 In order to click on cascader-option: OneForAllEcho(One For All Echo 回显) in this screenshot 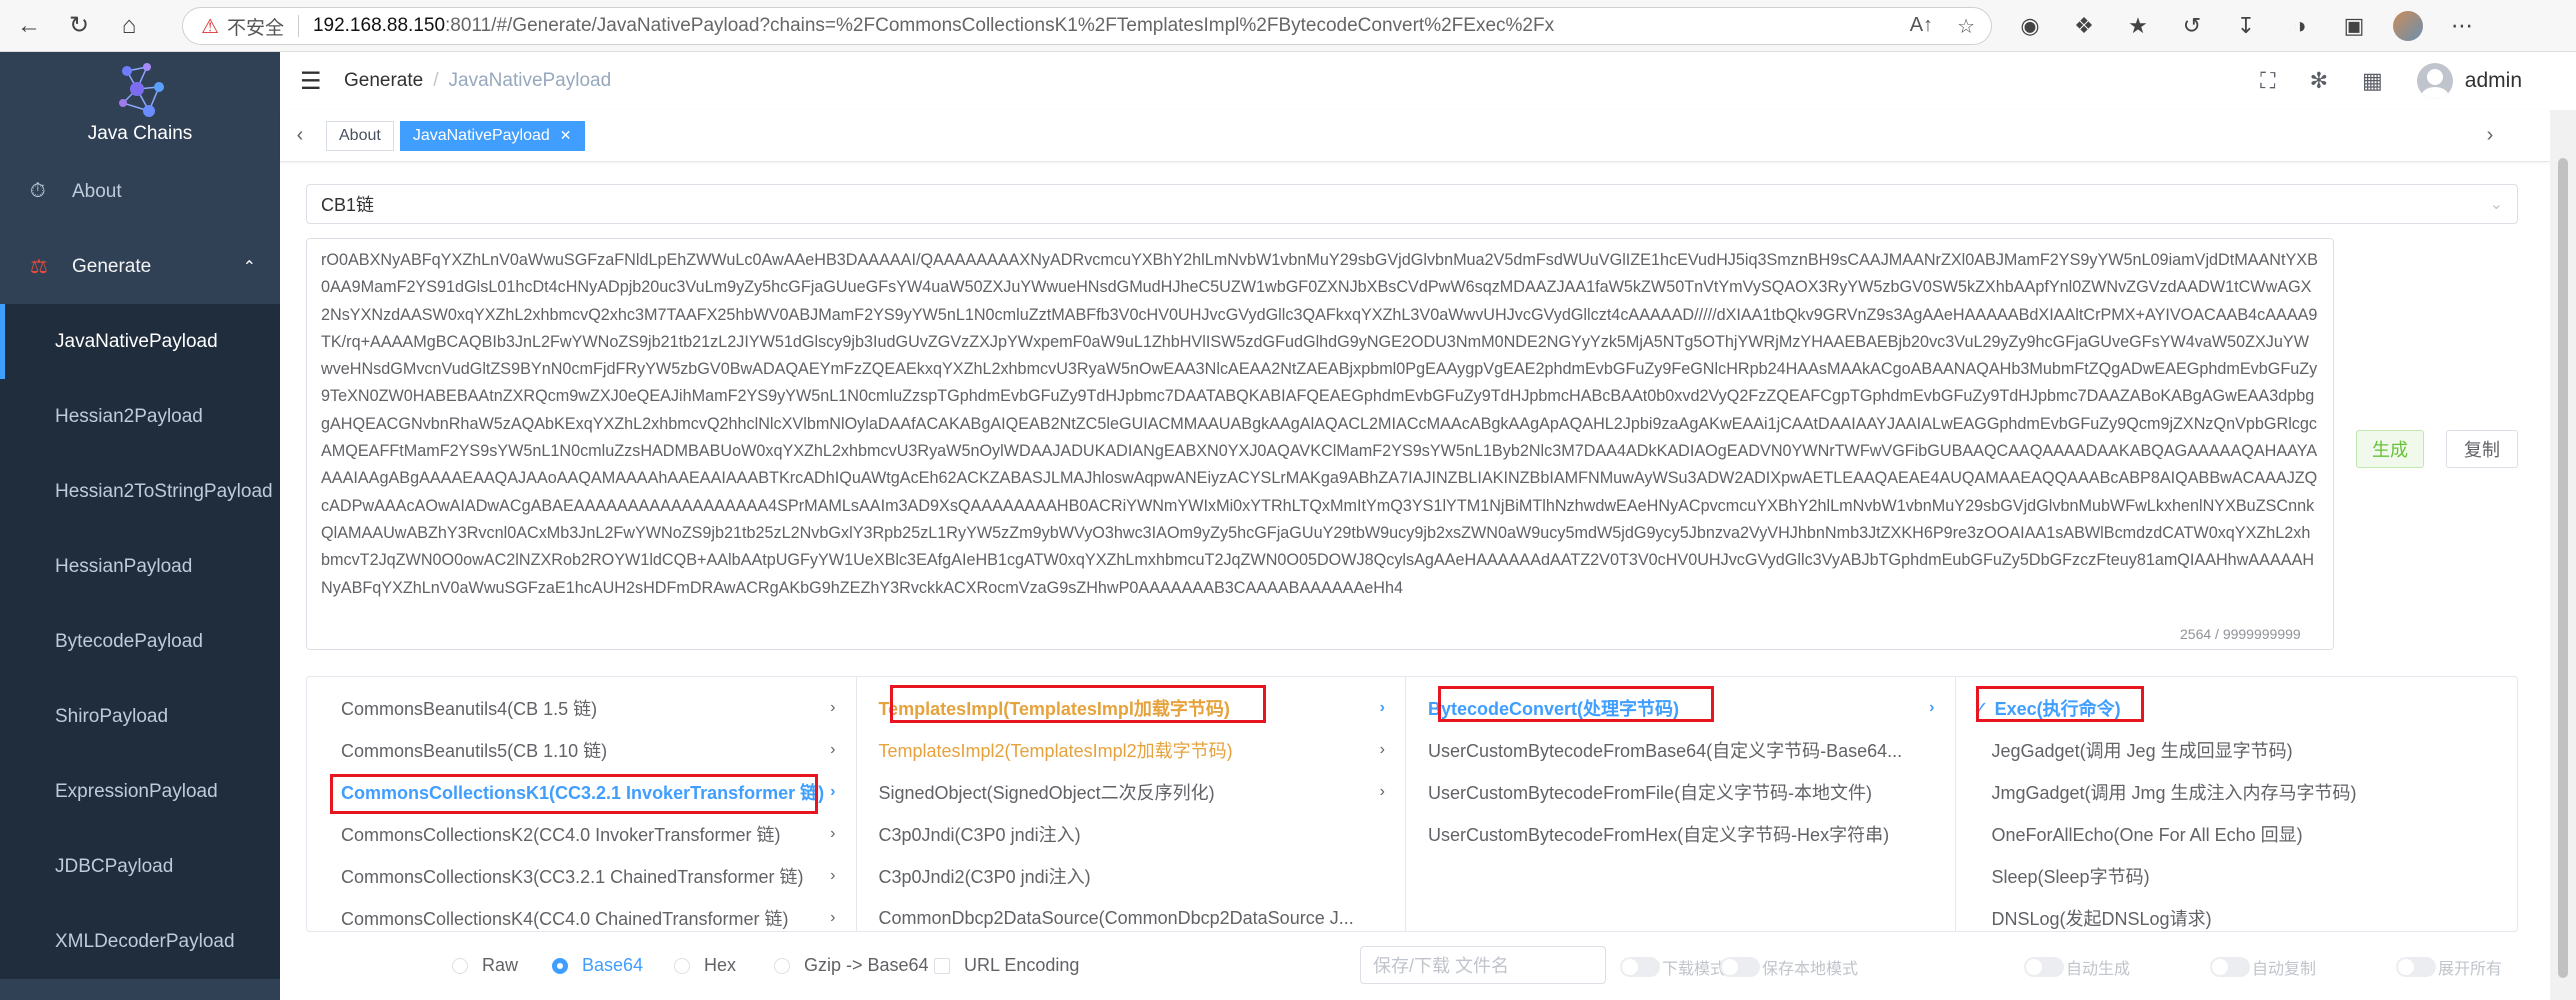, I will do `click(2236, 834)`.